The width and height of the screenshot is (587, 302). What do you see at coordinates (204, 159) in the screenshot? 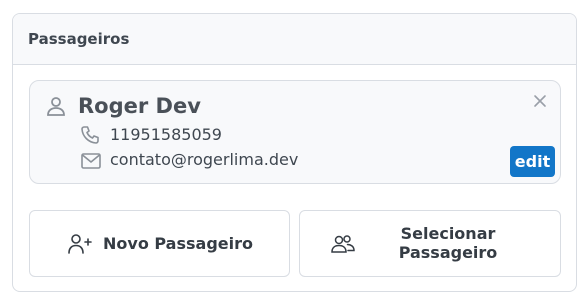
I see `passenger-email: contato@rogerlima.dev` at bounding box center [204, 159].